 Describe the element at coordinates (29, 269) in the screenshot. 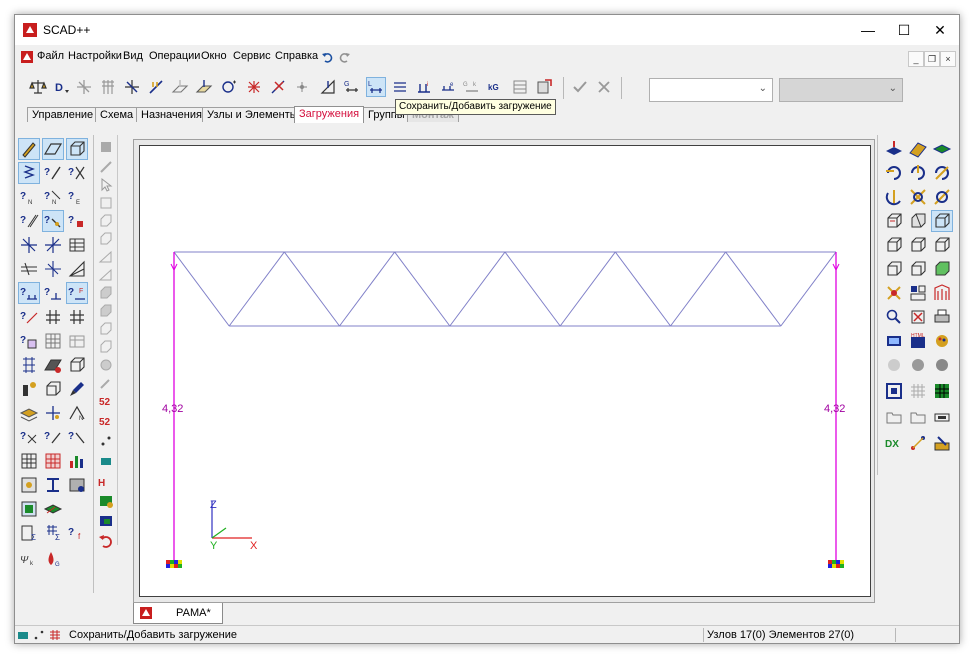

I see `hatch-icon` at that location.